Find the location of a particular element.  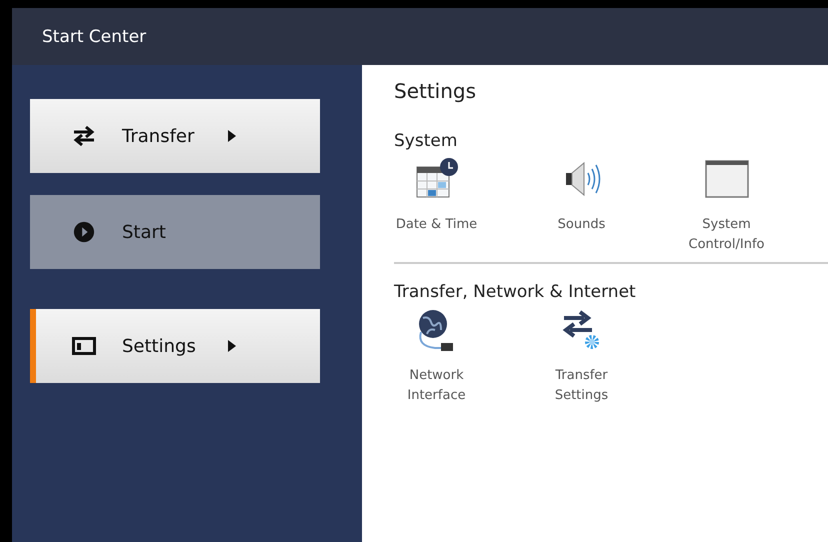

section-title: Transfer, Network & Internet is located at coordinates (515, 292).